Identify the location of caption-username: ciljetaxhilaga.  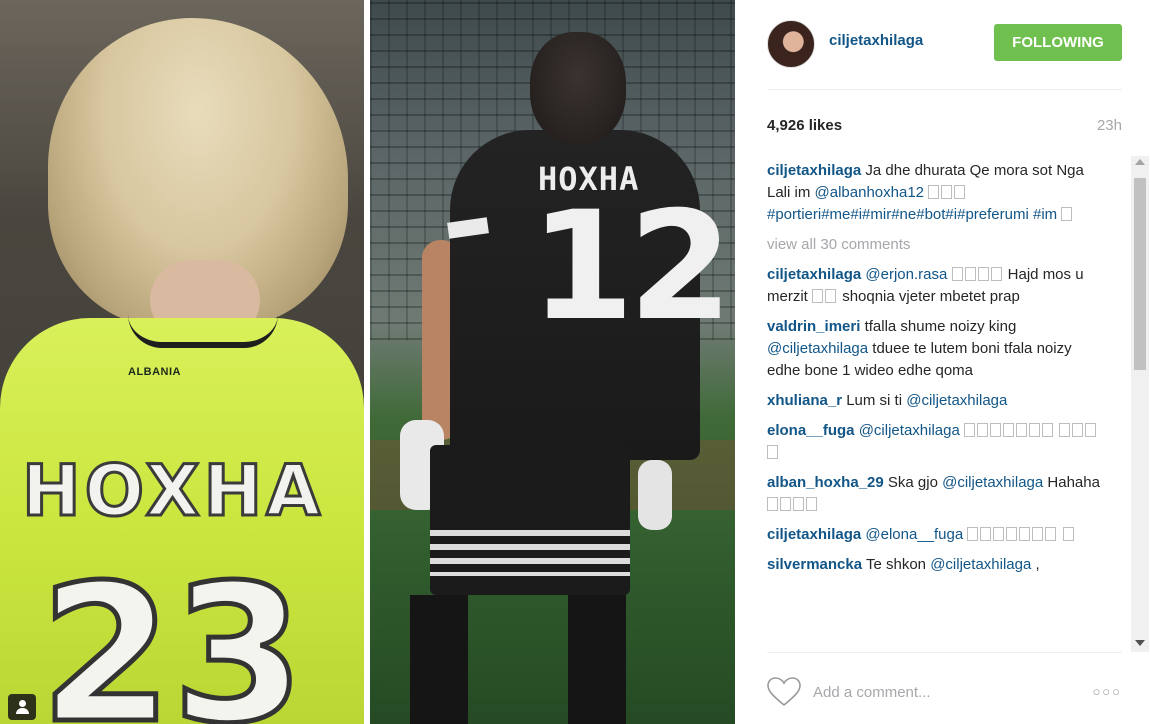
(814, 170).